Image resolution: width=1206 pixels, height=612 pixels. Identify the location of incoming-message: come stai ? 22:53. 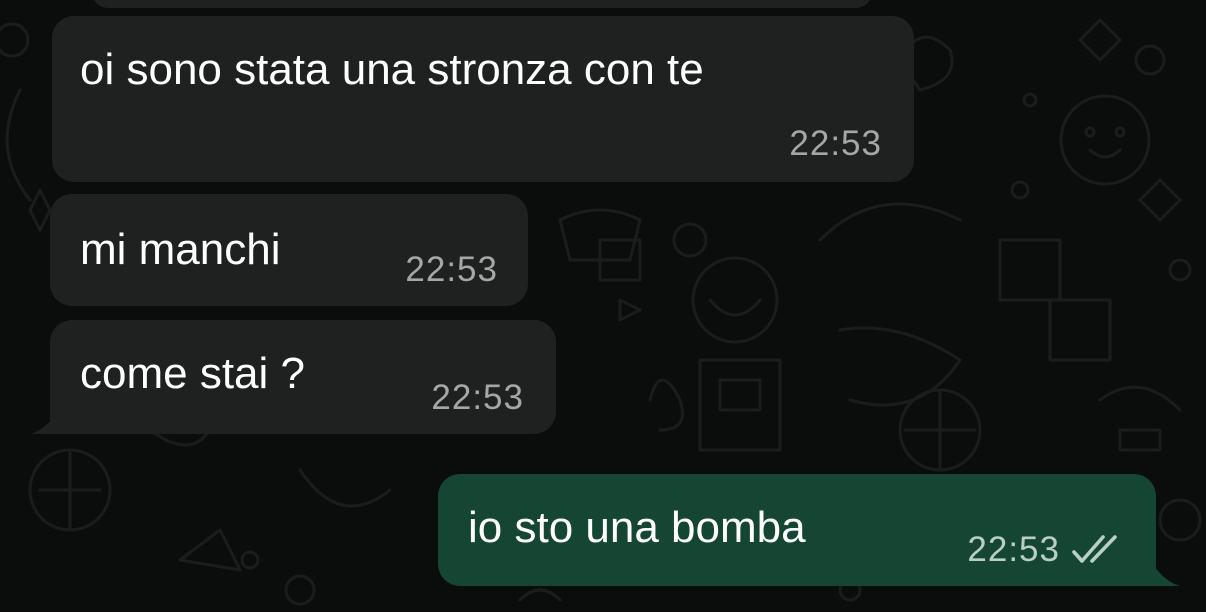
(303, 377).